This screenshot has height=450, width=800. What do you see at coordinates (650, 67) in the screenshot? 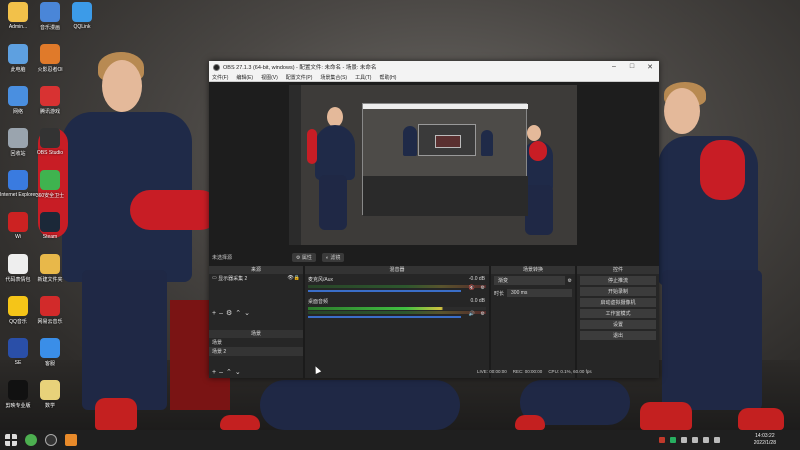
I see `close-icon: ✕` at bounding box center [650, 67].